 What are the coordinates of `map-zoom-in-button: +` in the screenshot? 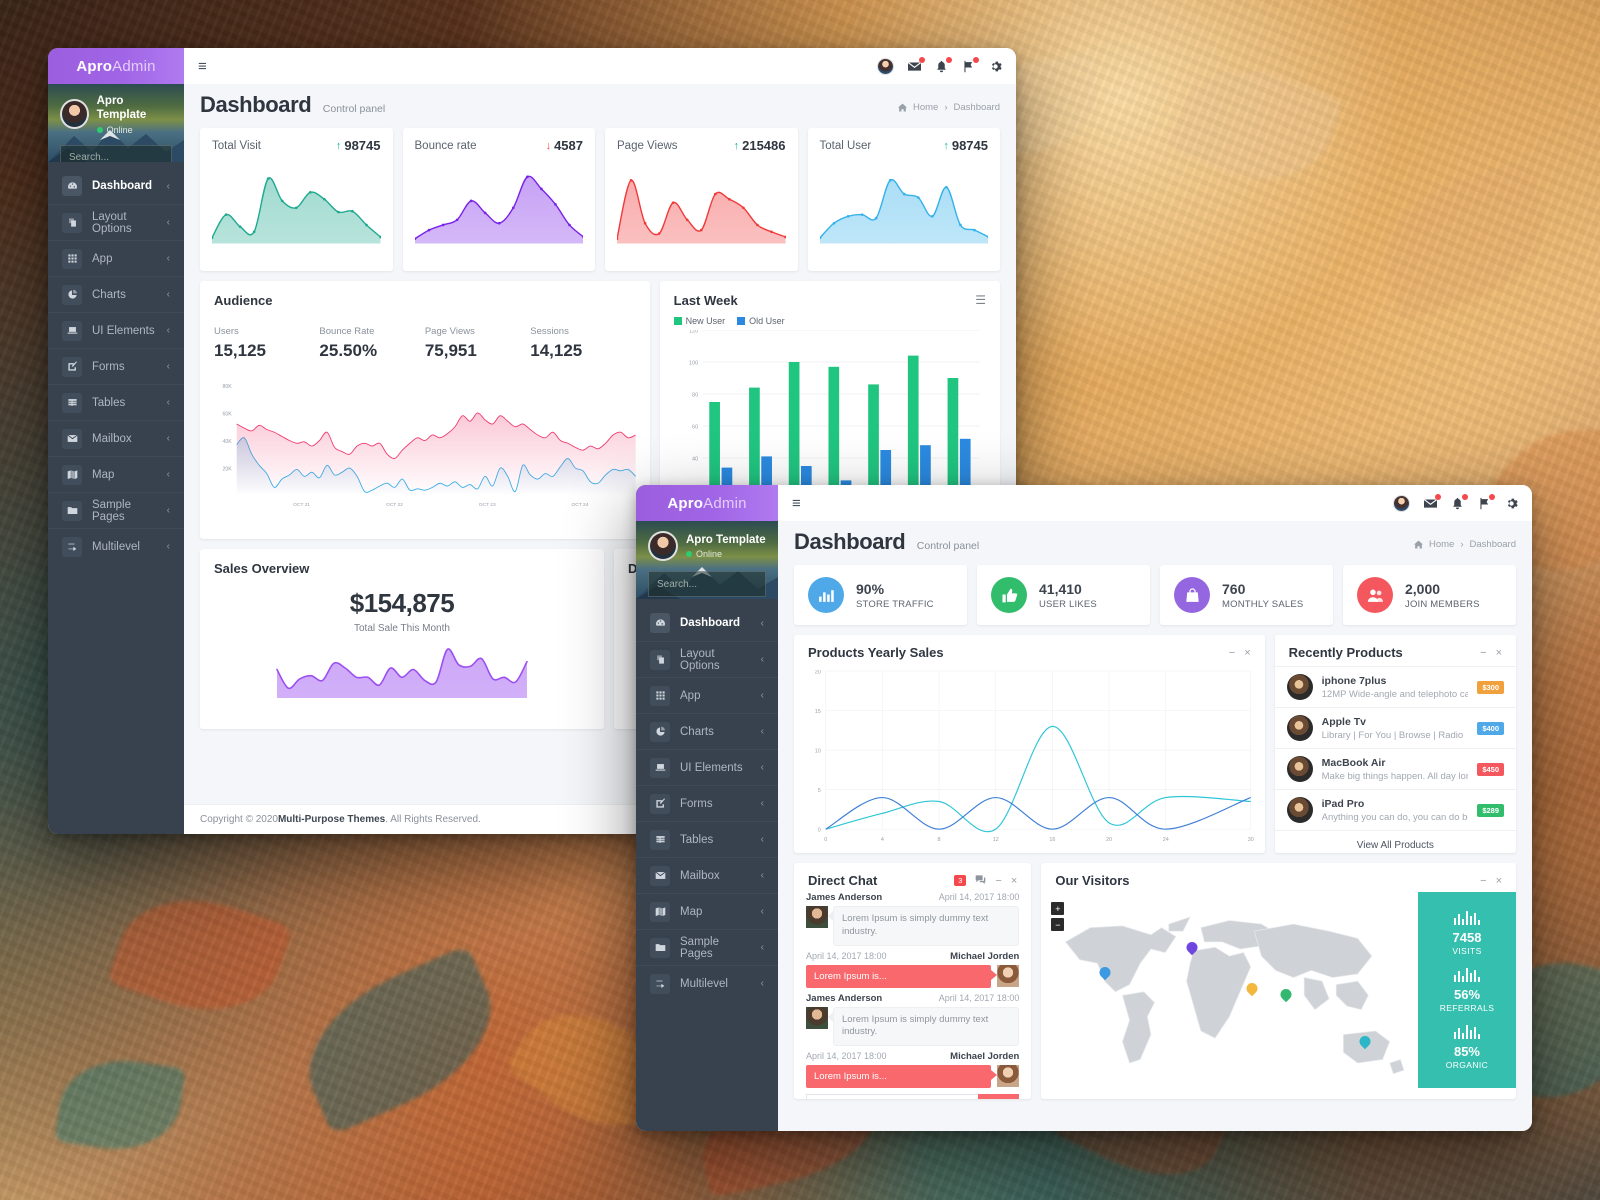 It's located at (1058, 908).